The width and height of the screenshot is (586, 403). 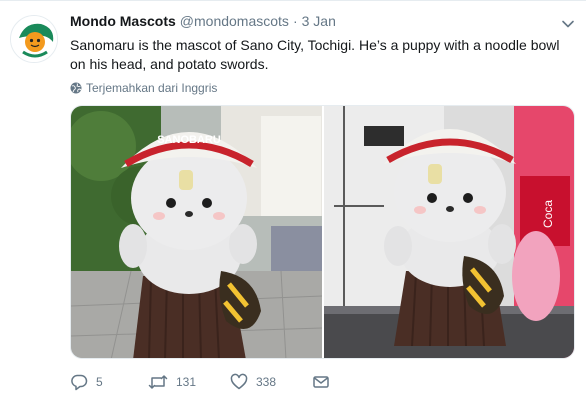 What do you see at coordinates (79, 382) in the screenshot?
I see `reply-icon` at bounding box center [79, 382].